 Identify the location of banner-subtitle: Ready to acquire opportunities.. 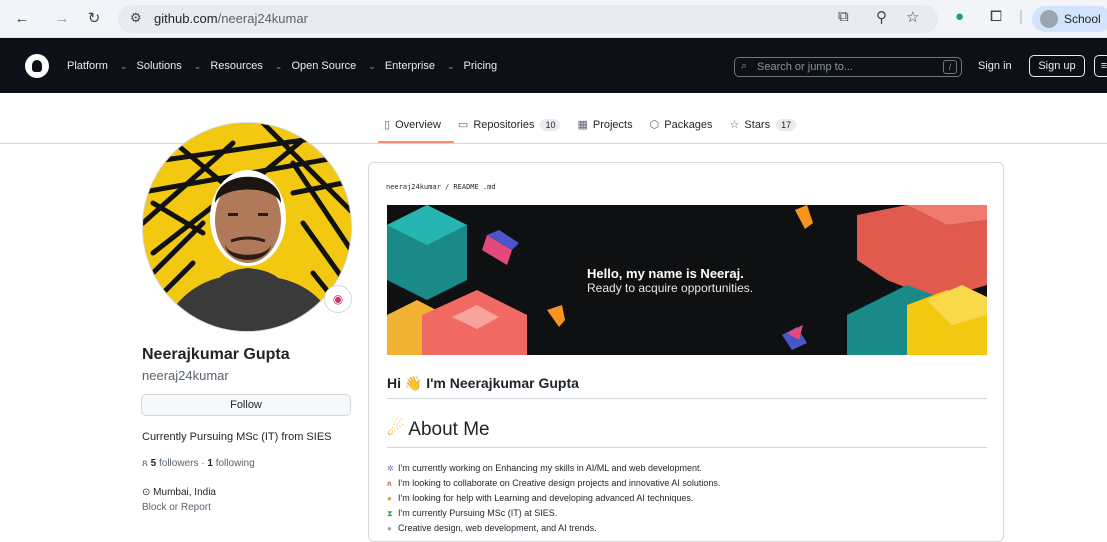
(670, 288).